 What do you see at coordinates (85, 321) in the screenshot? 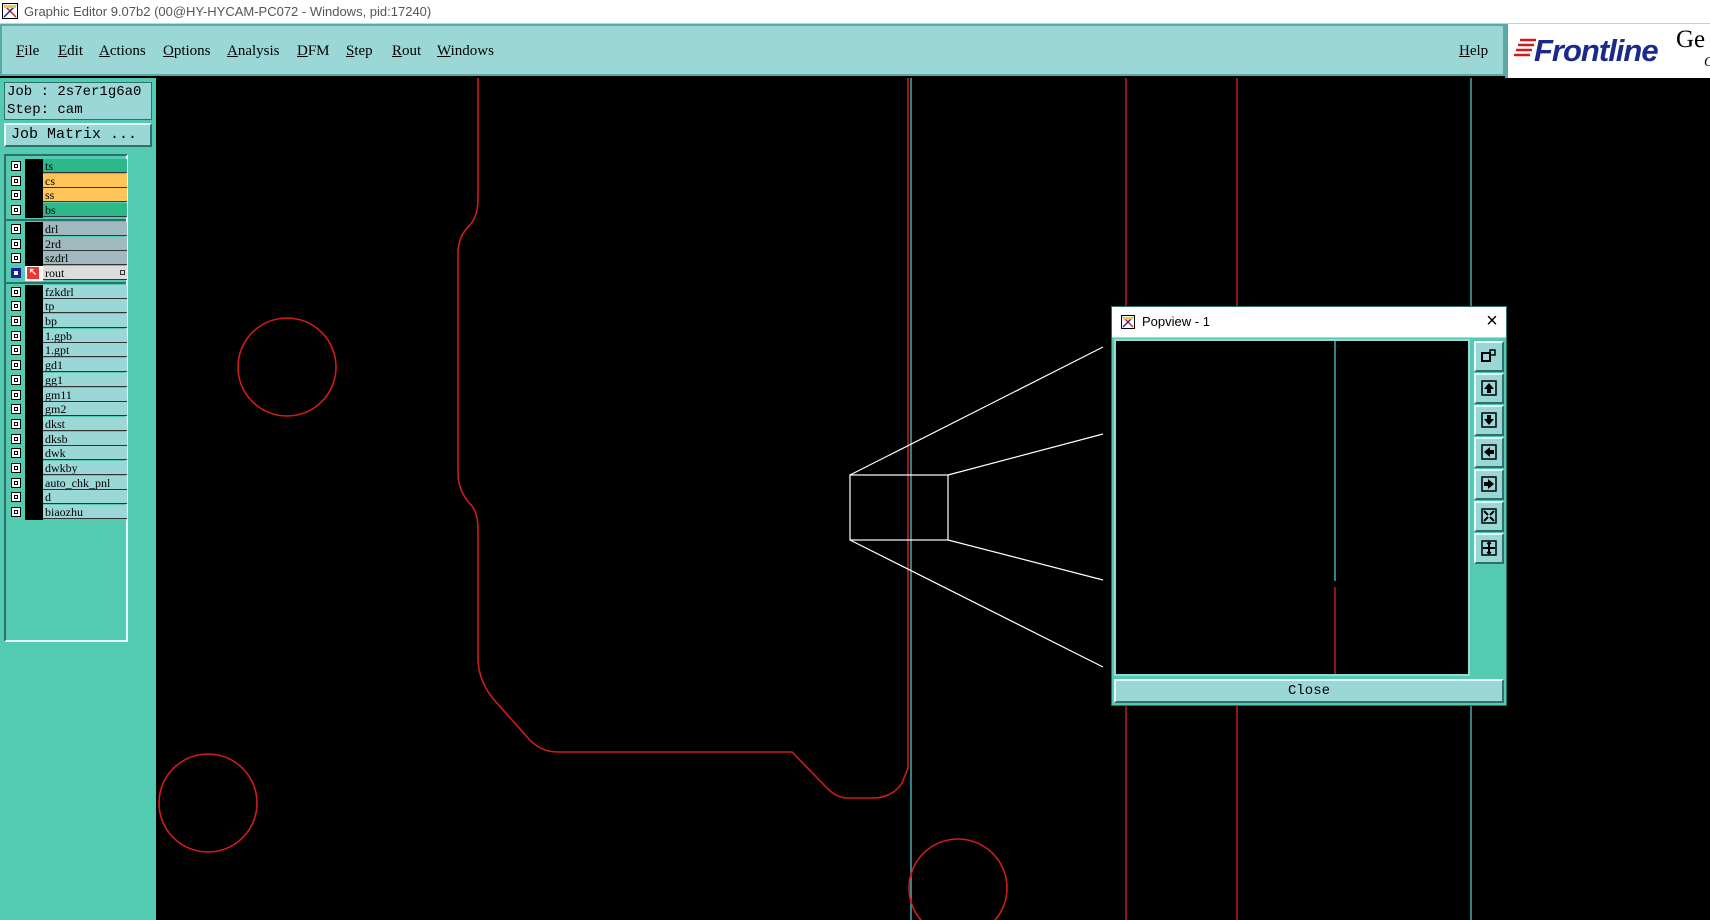
I see `layer-name: bp` at bounding box center [85, 321].